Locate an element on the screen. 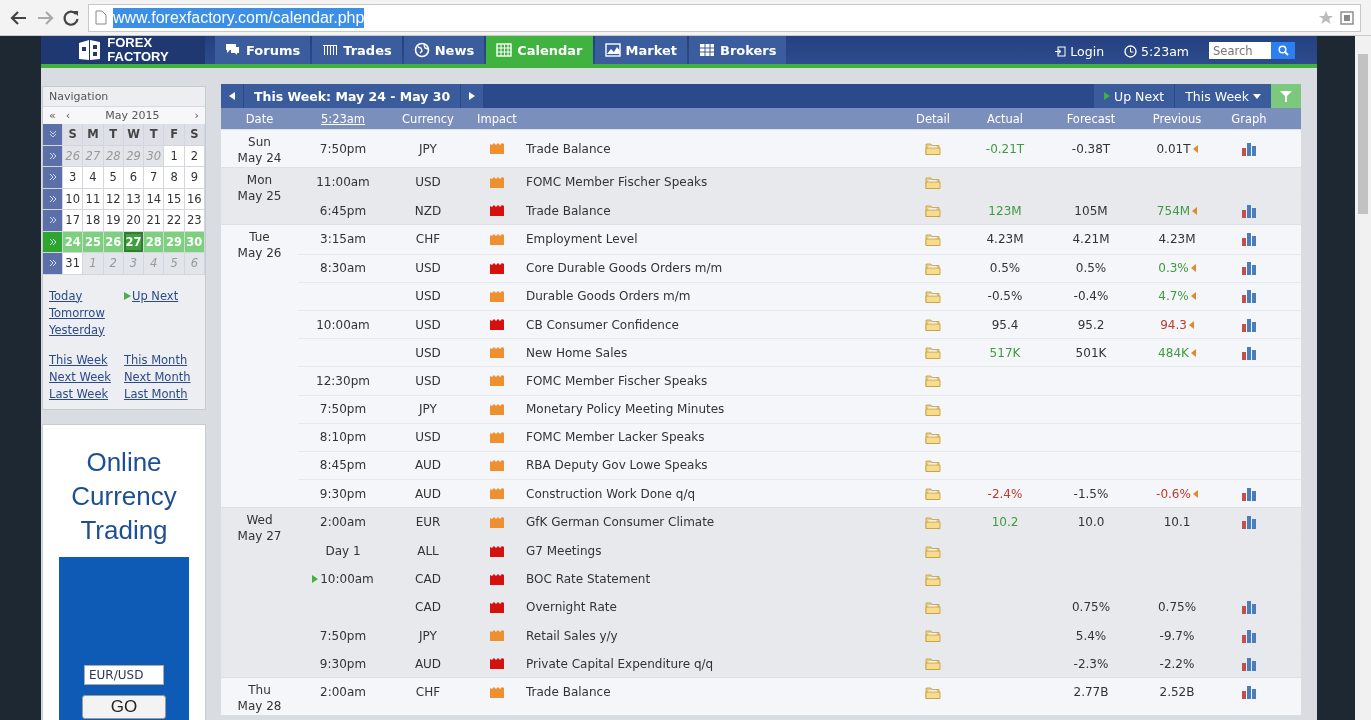  go-button: GO is located at coordinates (124, 706).